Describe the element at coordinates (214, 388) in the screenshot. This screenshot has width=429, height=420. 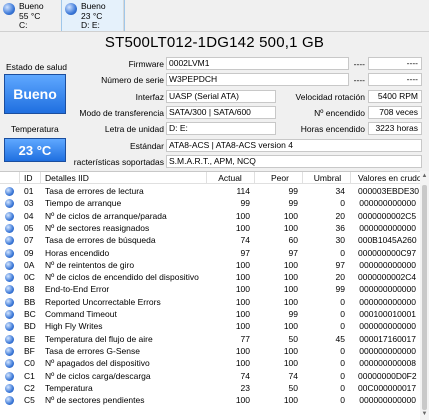
I see `table-row: C2 Temperatura 23 50 0 00C000000017` at that location.